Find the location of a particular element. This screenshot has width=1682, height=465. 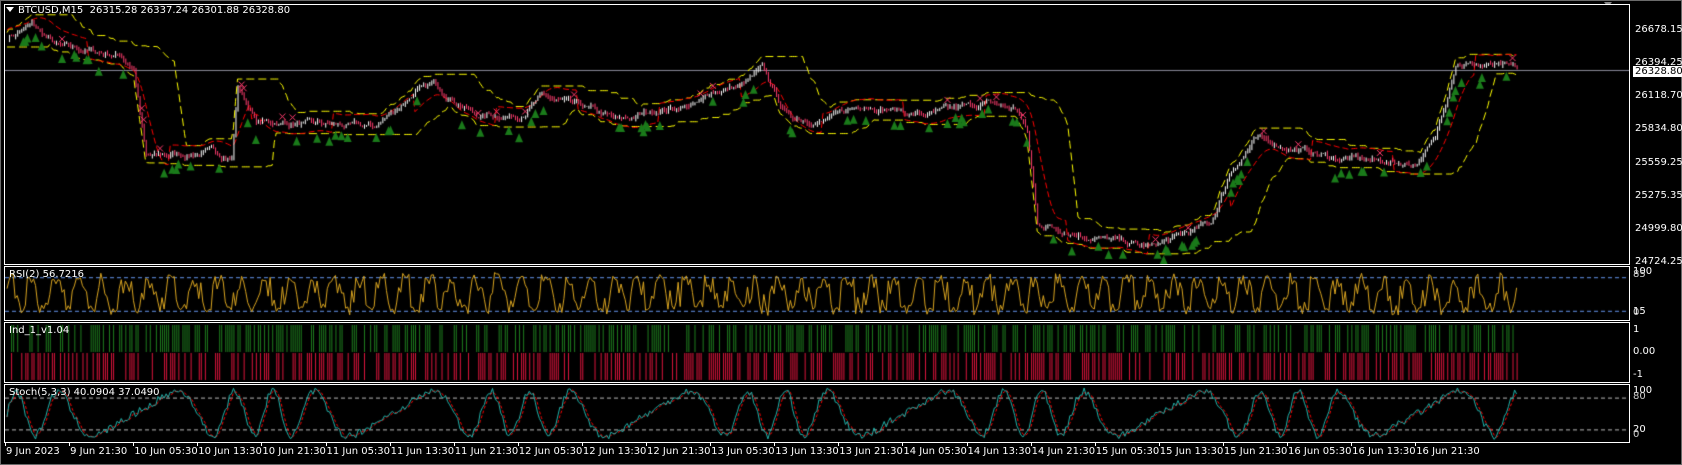

time-label: 16 Jun 13:30 is located at coordinates (1384, 451).